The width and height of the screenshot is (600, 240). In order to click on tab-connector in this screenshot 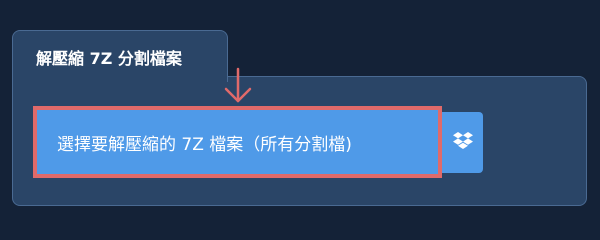, I will do `click(120, 77)`.